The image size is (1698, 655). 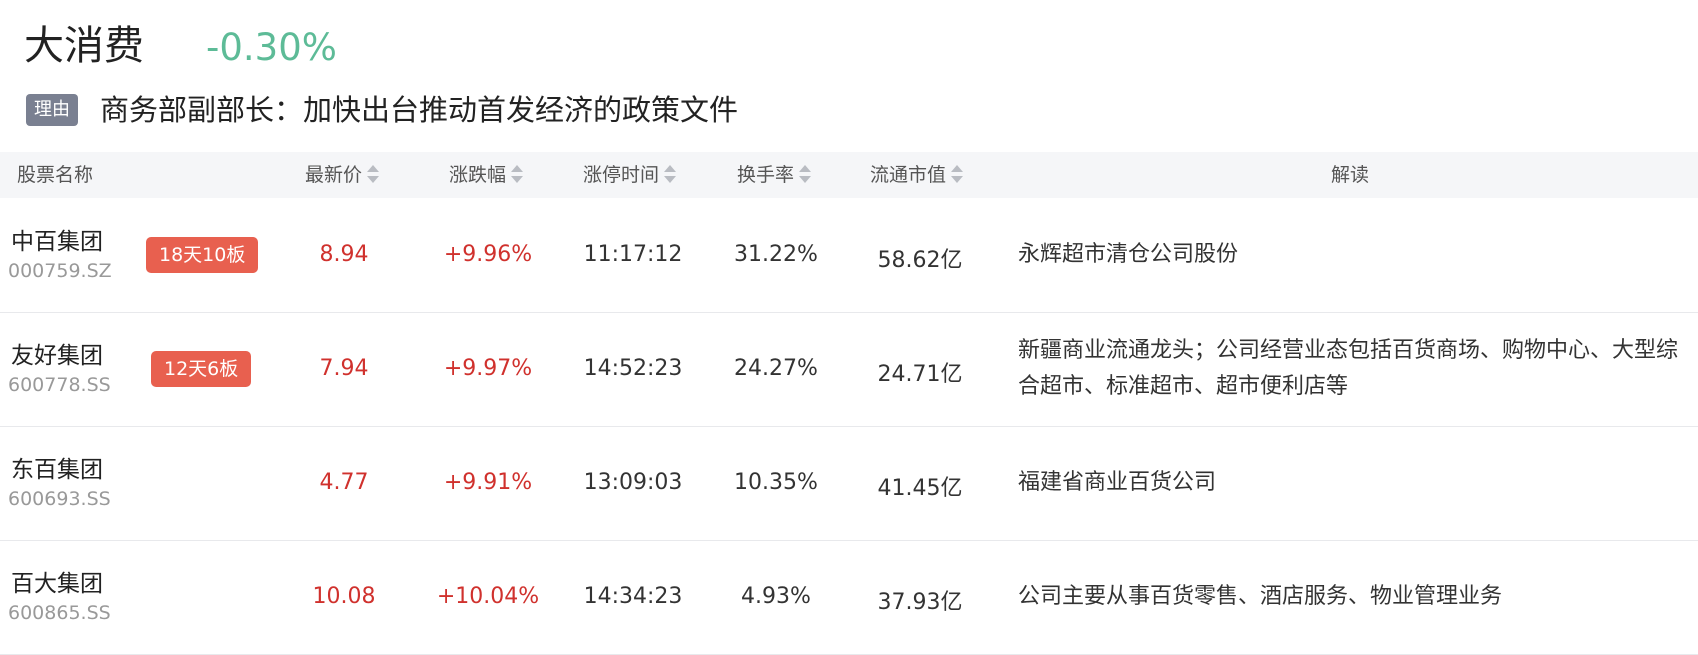 What do you see at coordinates (633, 368) in the screenshot?
I see `limit-time: 14:52:23` at bounding box center [633, 368].